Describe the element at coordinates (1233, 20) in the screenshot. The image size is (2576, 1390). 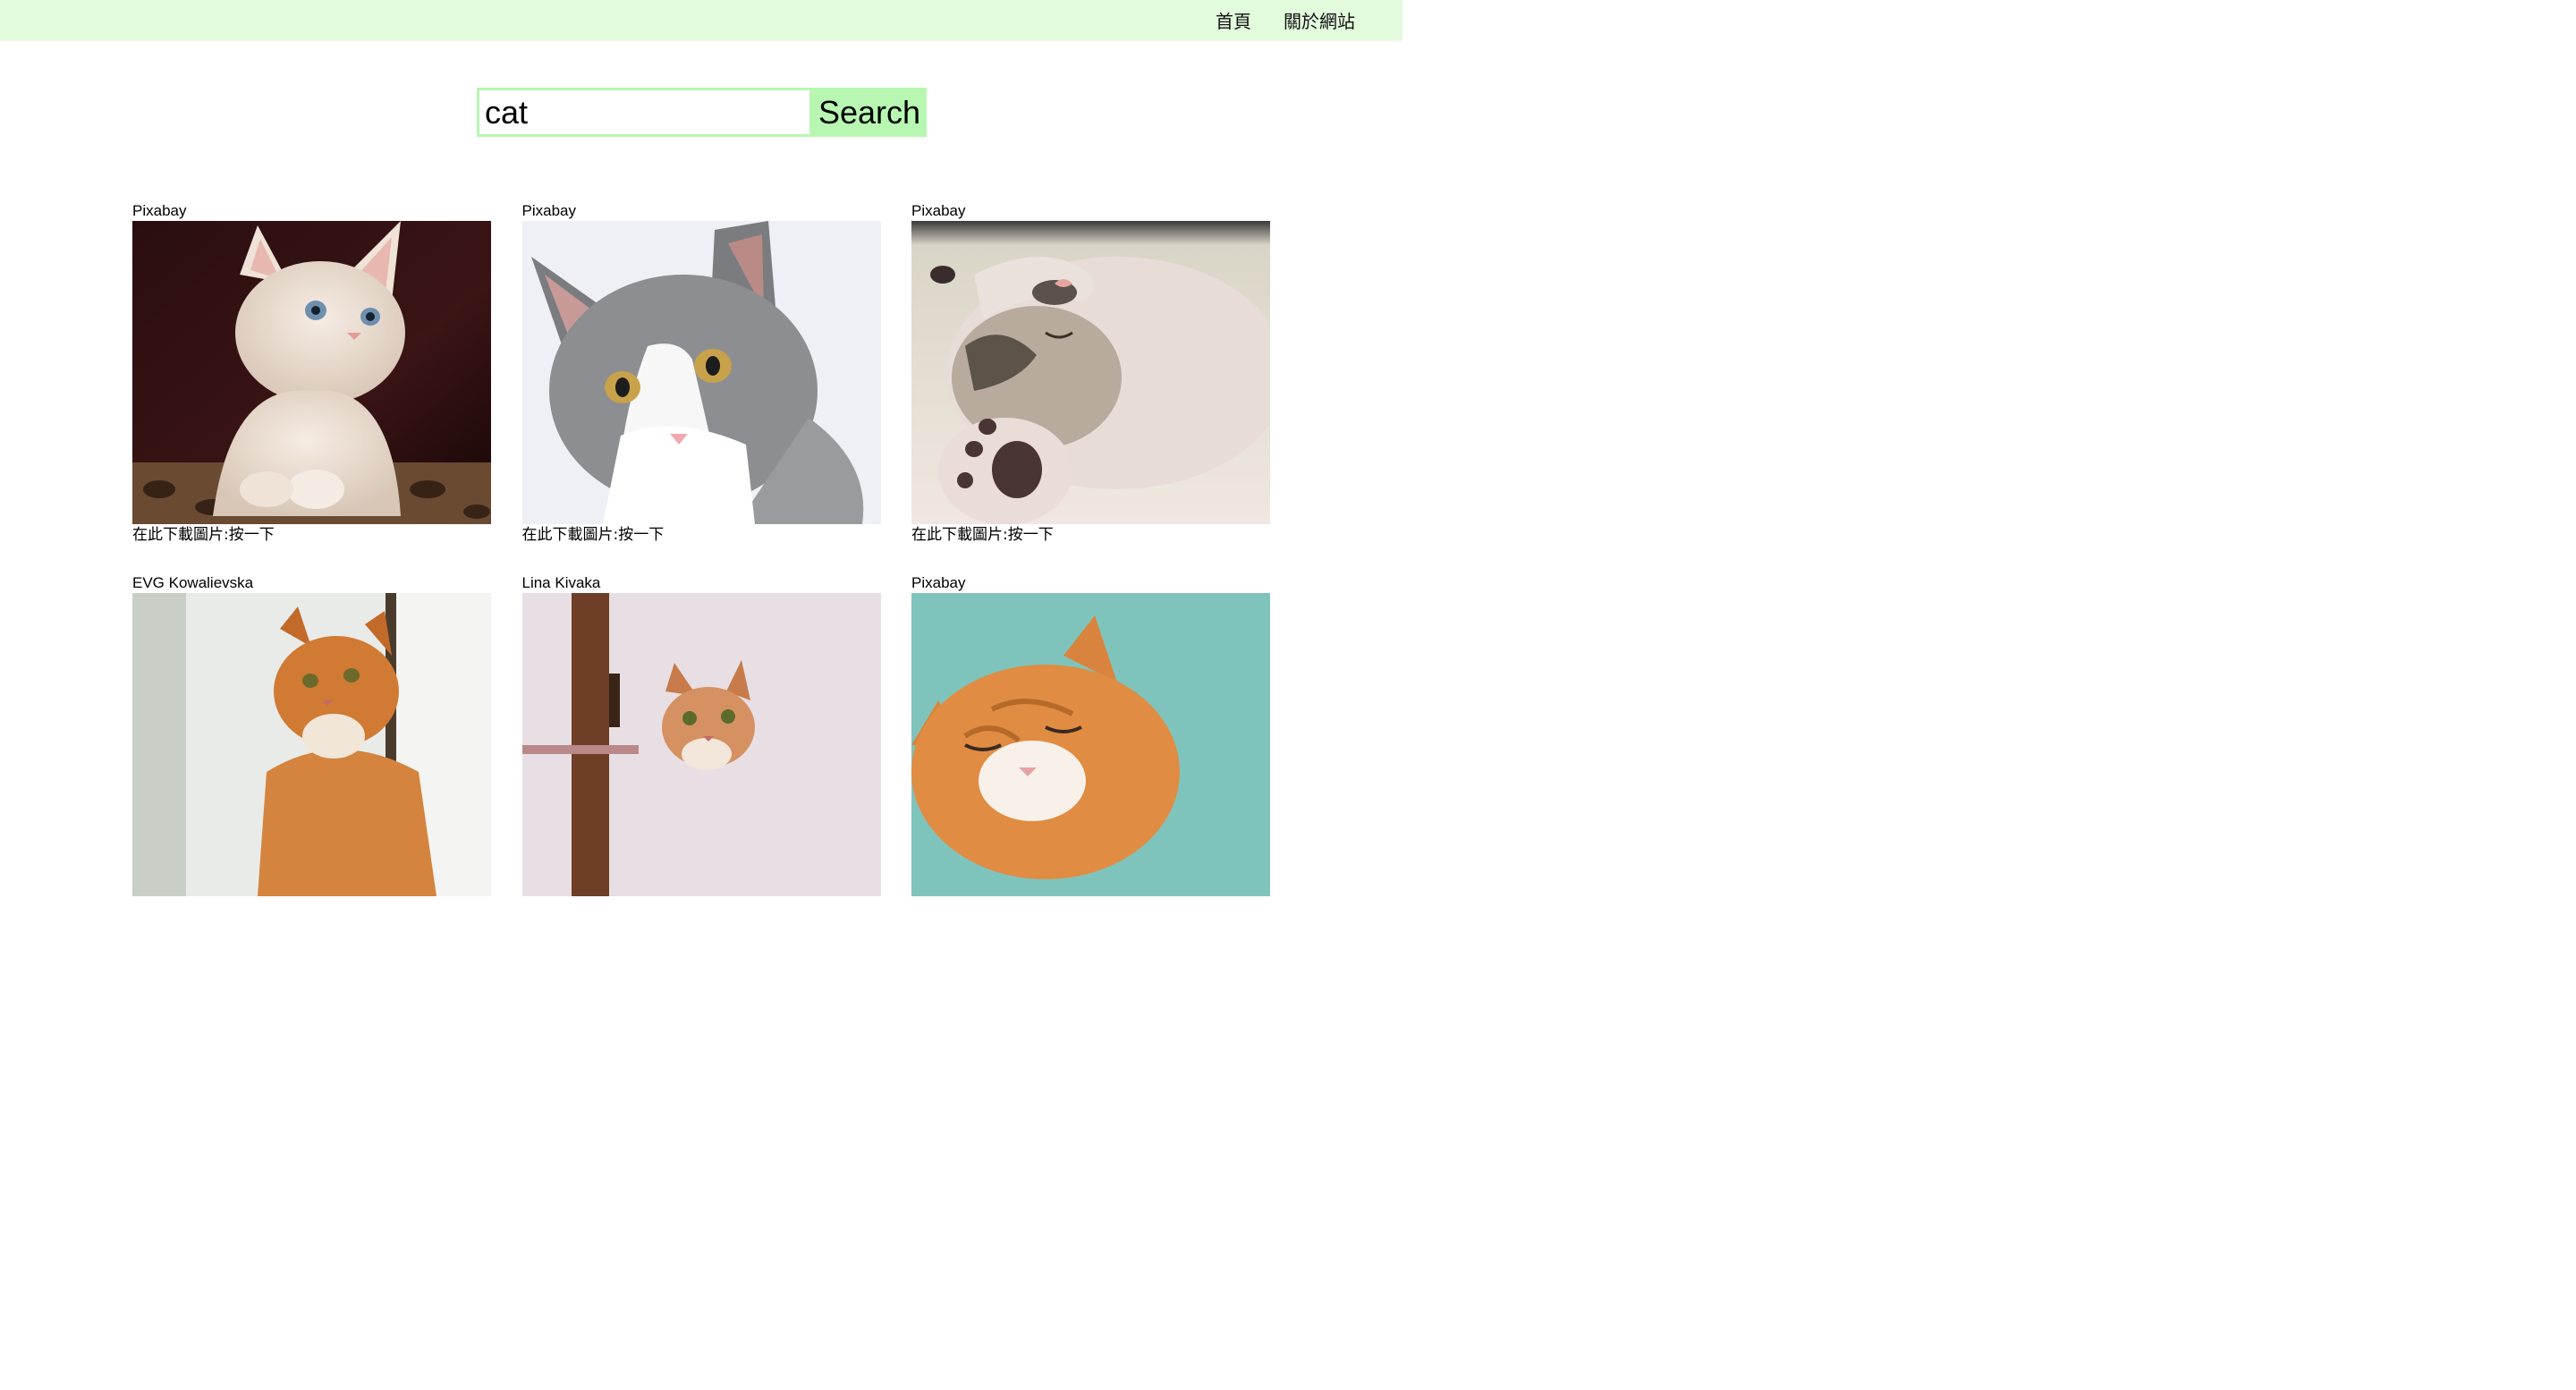
I see `nav-link-home: 首頁` at that location.